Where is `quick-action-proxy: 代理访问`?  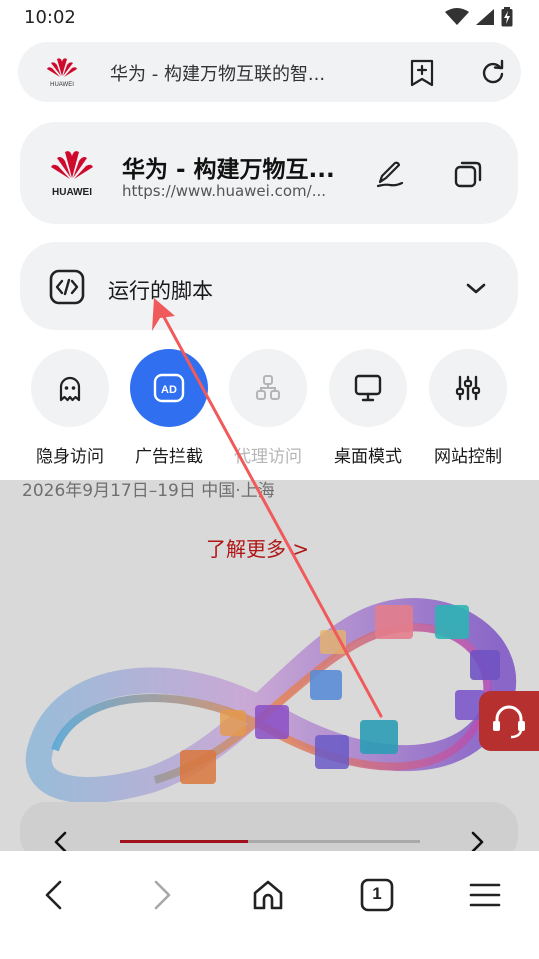
quick-action-proxy: 代理访问 is located at coordinates (268, 408).